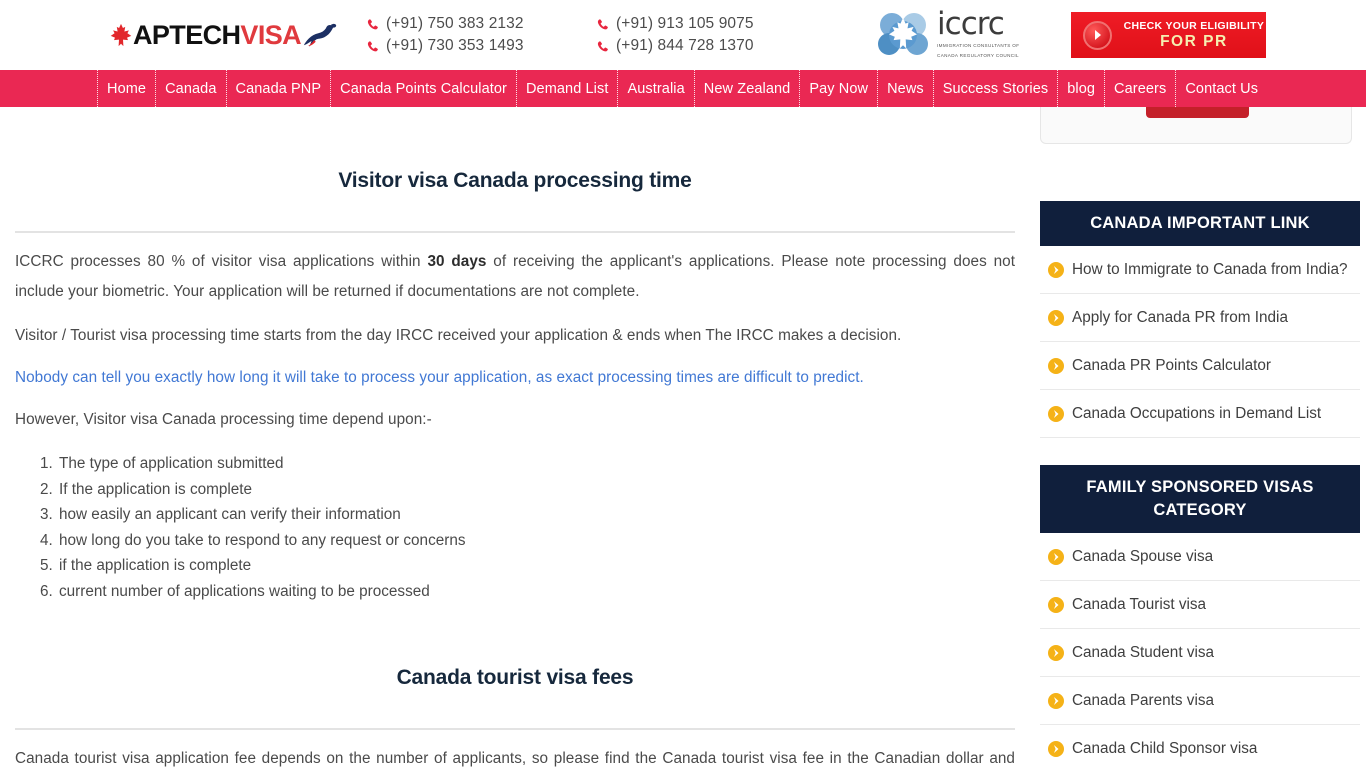 The image size is (1366, 768). I want to click on list-item-canada-child-sponsor-visa: Canada Child Sponsor visa, so click(1200, 746).